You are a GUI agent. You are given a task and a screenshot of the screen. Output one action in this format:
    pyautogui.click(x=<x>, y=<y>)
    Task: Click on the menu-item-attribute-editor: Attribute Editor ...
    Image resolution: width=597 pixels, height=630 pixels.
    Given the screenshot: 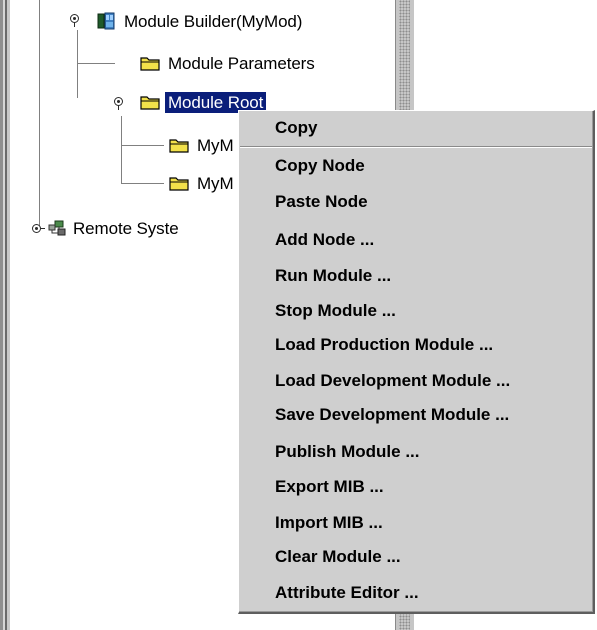 What is the action you would take?
    pyautogui.click(x=347, y=593)
    